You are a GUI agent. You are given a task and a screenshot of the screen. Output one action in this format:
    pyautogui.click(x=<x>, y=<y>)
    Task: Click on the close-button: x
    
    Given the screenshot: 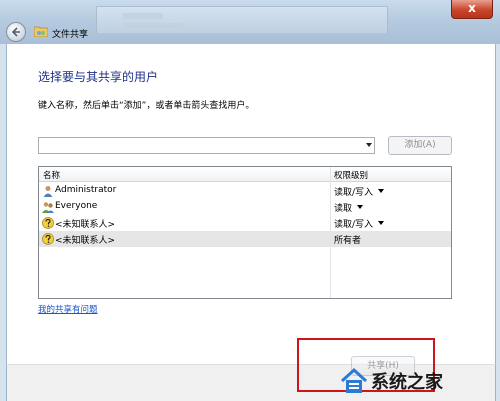 What is the action you would take?
    pyautogui.click(x=472, y=9)
    